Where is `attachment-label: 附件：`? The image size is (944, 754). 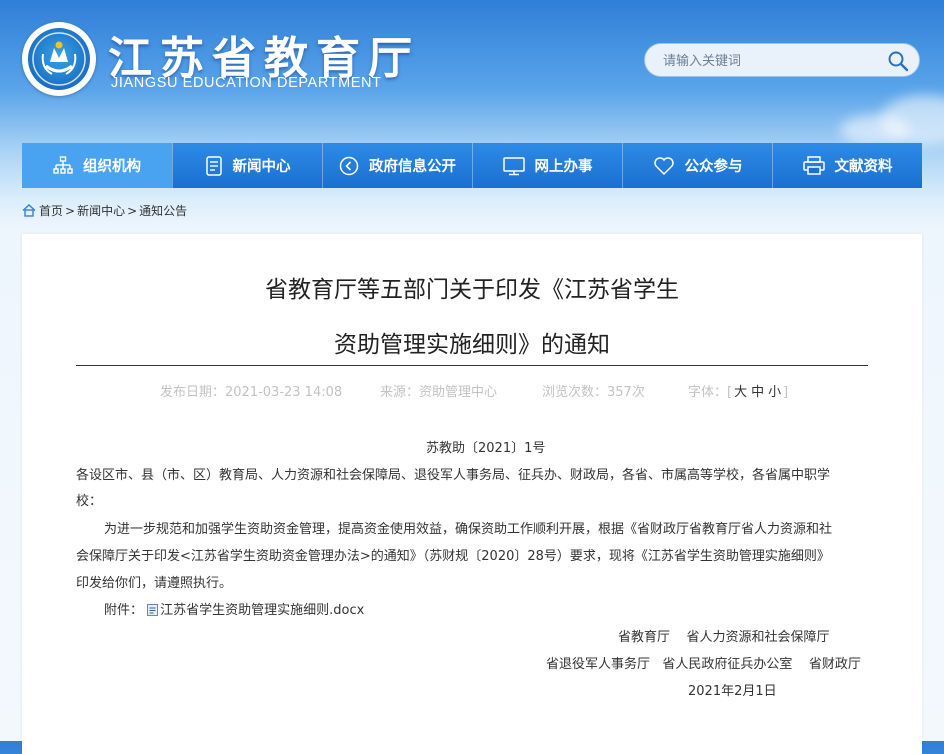
attachment-label: 附件： is located at coordinates (124, 610).